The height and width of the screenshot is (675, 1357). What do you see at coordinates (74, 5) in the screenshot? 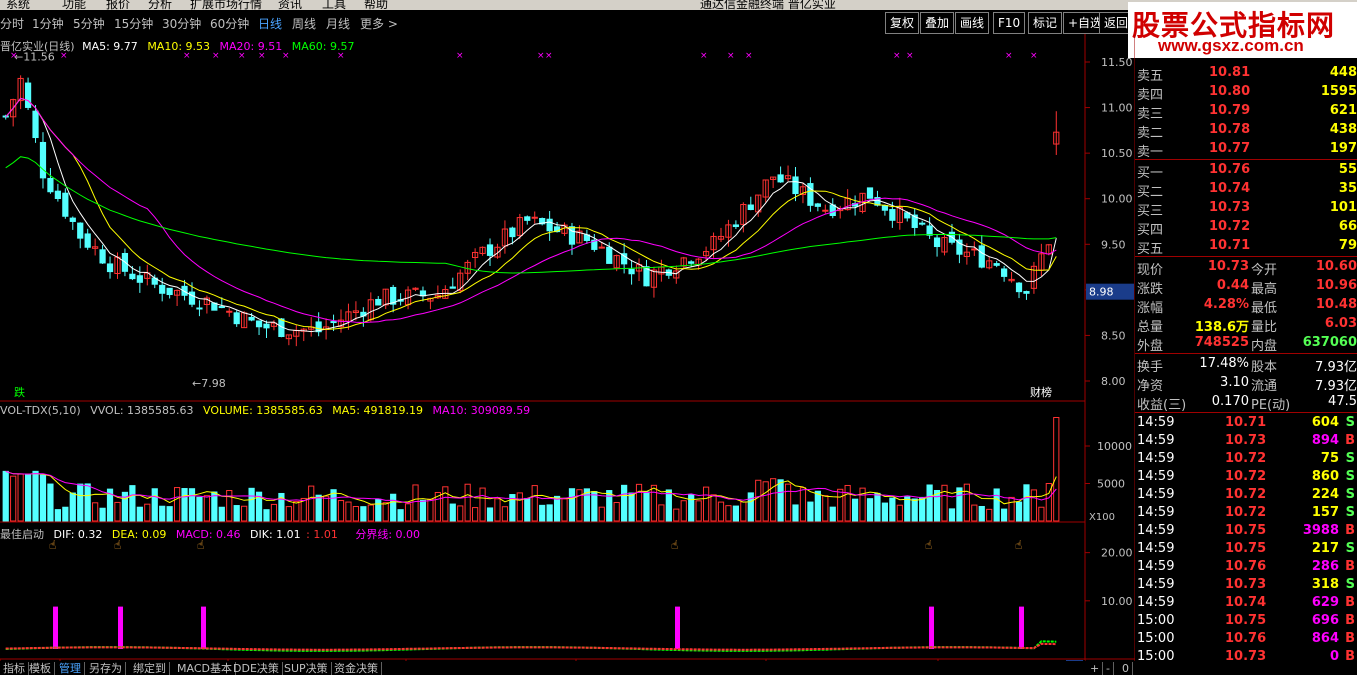
I see `menu-function: 功能` at bounding box center [74, 5].